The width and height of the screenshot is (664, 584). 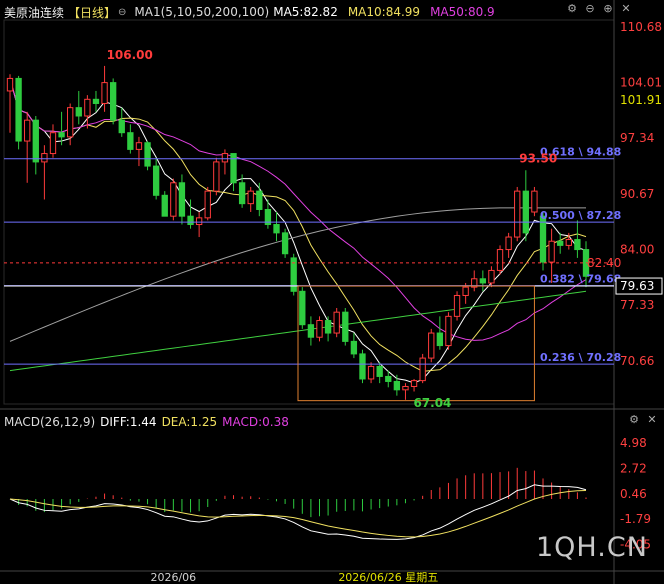 What do you see at coordinates (641, 83) in the screenshot?
I see `price-tick-label: 104.01` at bounding box center [641, 83].